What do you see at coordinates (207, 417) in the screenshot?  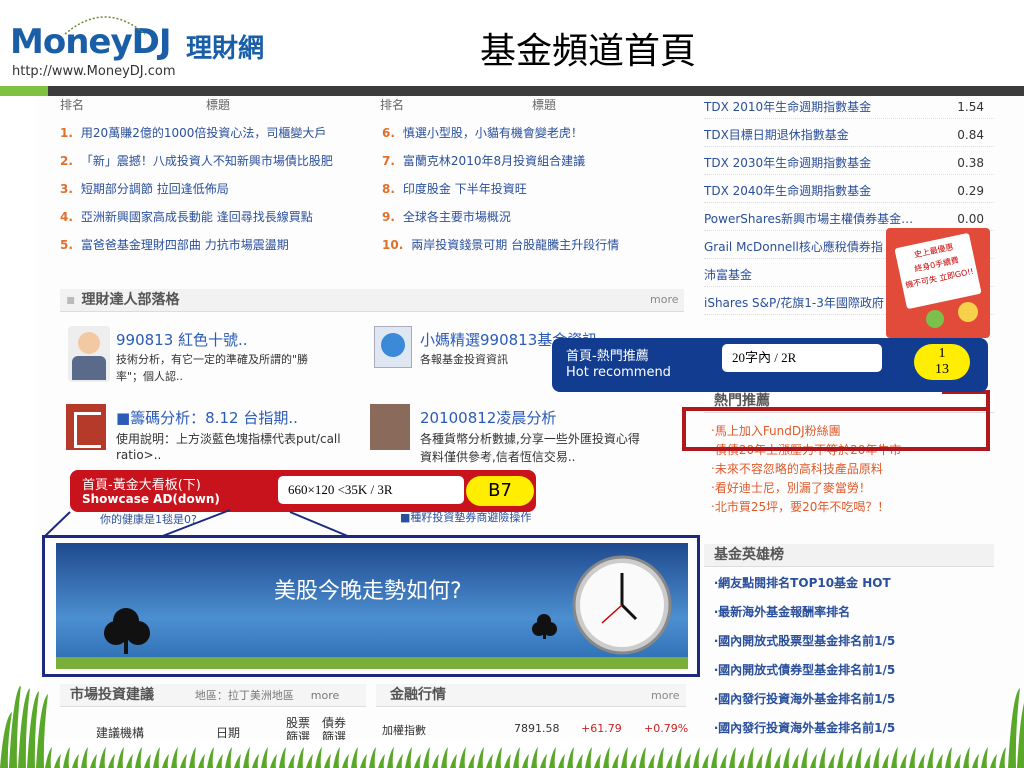 I see `blog-entry-title: ■籌碼分析：8.12 台指期..` at bounding box center [207, 417].